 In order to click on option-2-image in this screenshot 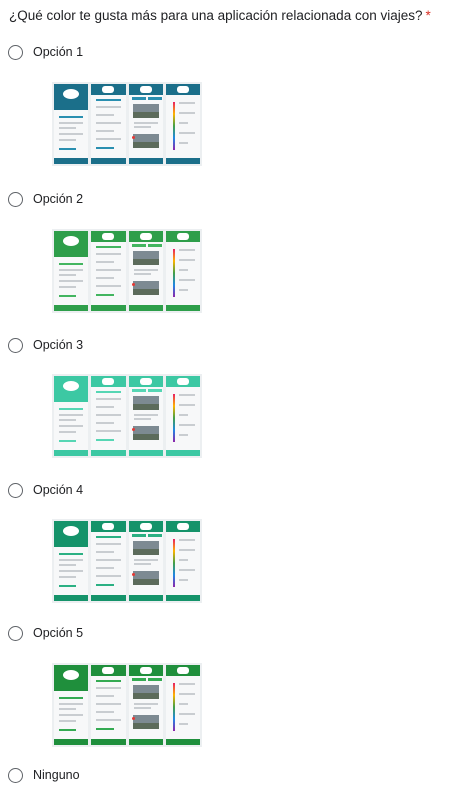, I will do `click(127, 271)`.